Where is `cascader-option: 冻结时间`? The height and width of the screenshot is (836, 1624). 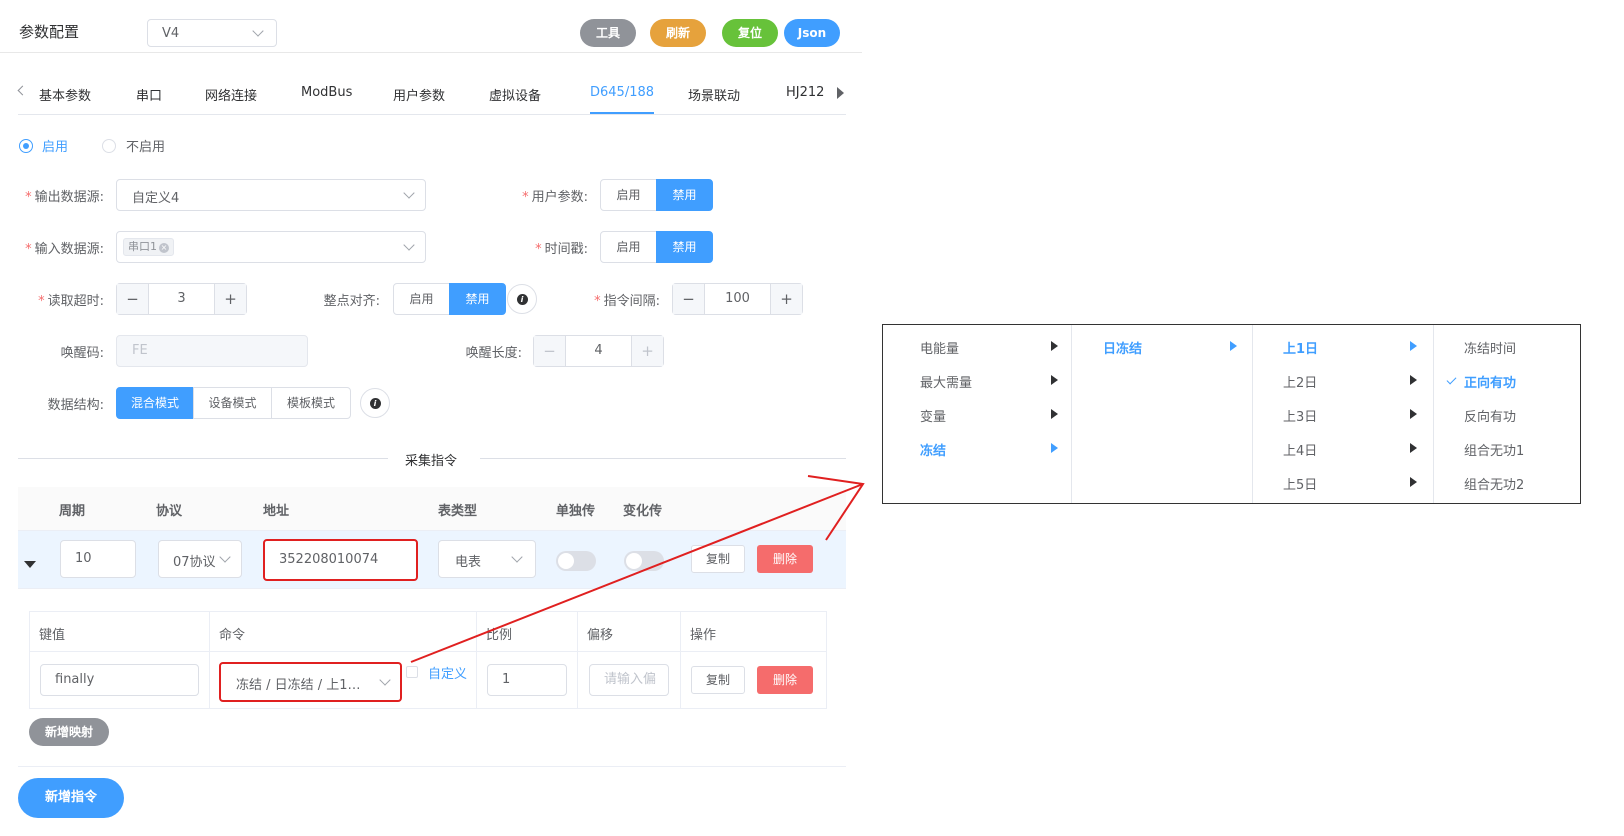 cascader-option: 冻结时间 is located at coordinates (1490, 347).